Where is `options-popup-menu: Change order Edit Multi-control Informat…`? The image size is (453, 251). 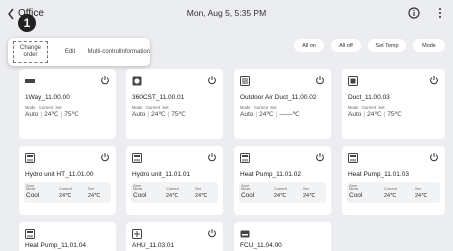 options-popup-menu: Change order Edit Multi-control Informat… is located at coordinates (79, 52).